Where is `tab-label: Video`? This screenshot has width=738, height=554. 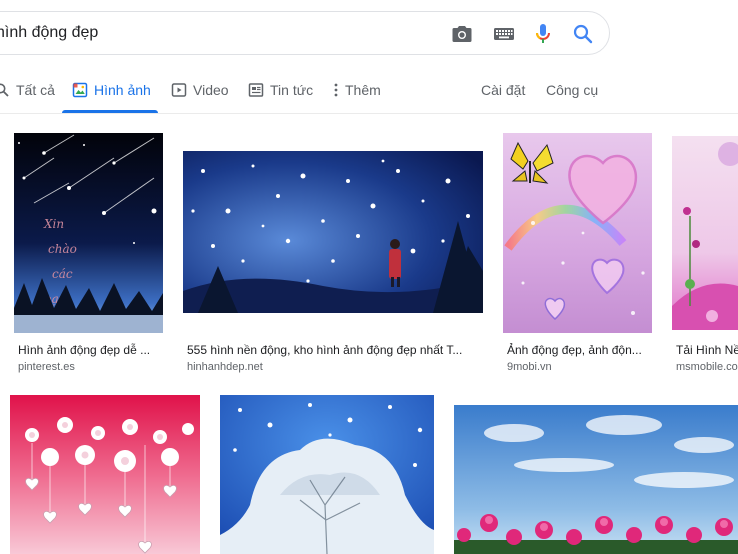 tab-label: Video is located at coordinates (211, 90).